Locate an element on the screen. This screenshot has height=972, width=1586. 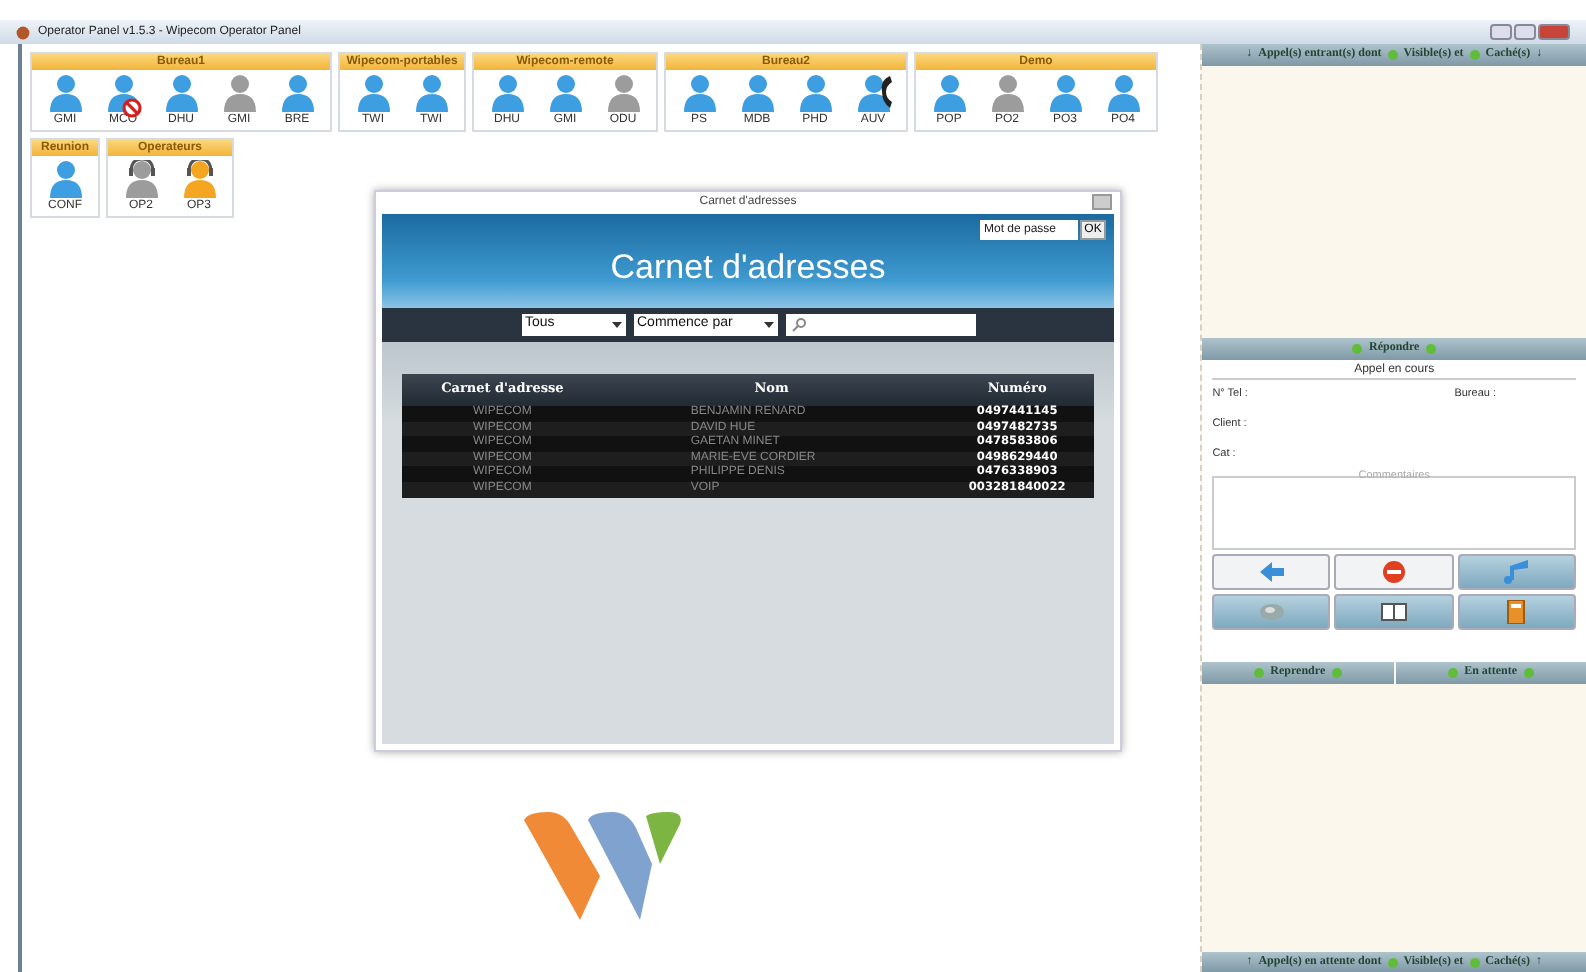
search-icon is located at coordinates (798, 325).